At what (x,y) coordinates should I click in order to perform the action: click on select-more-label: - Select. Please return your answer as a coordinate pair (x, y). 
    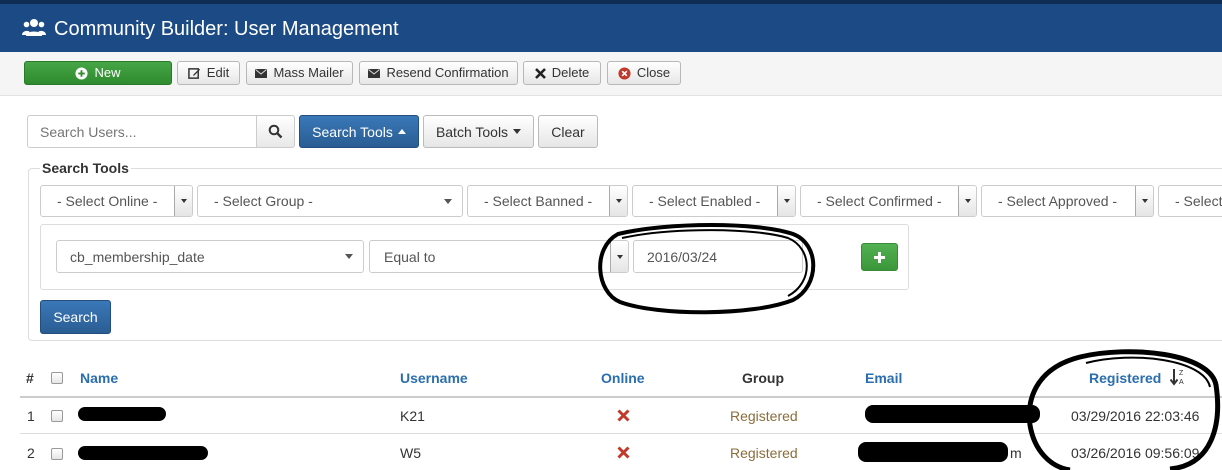
    Looking at the image, I should click on (1198, 201).